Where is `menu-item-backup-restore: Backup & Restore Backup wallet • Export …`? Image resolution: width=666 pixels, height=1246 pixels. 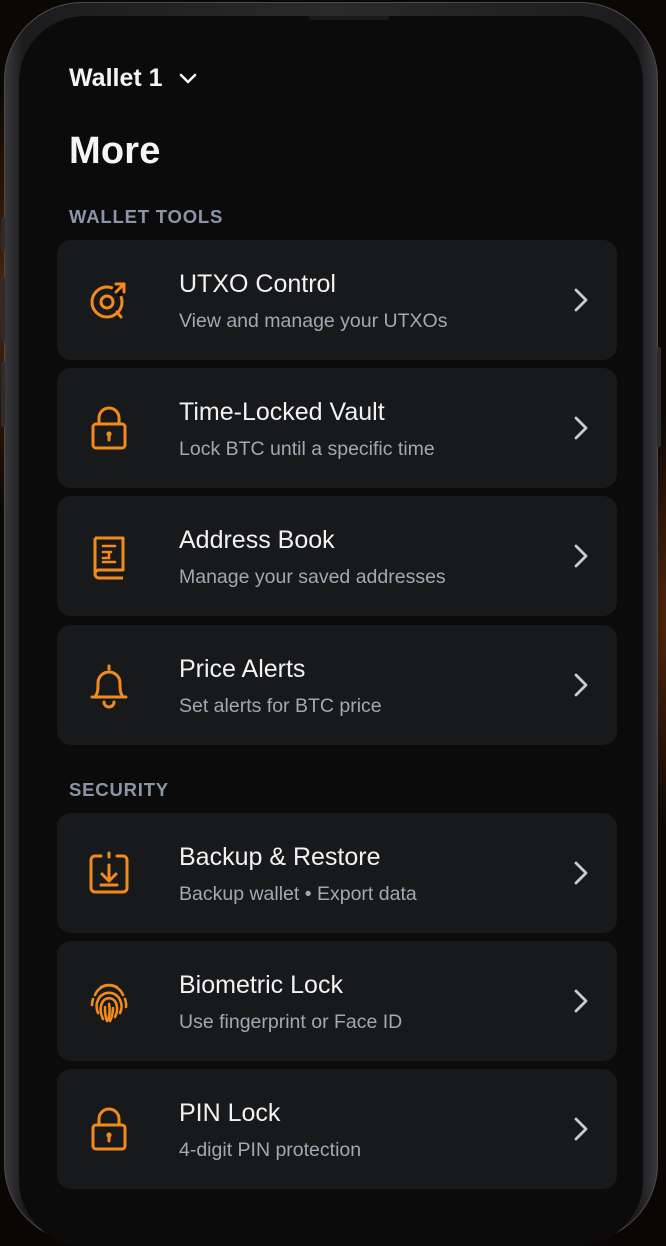 menu-item-backup-restore: Backup & Restore Backup wallet • Export … is located at coordinates (337, 873).